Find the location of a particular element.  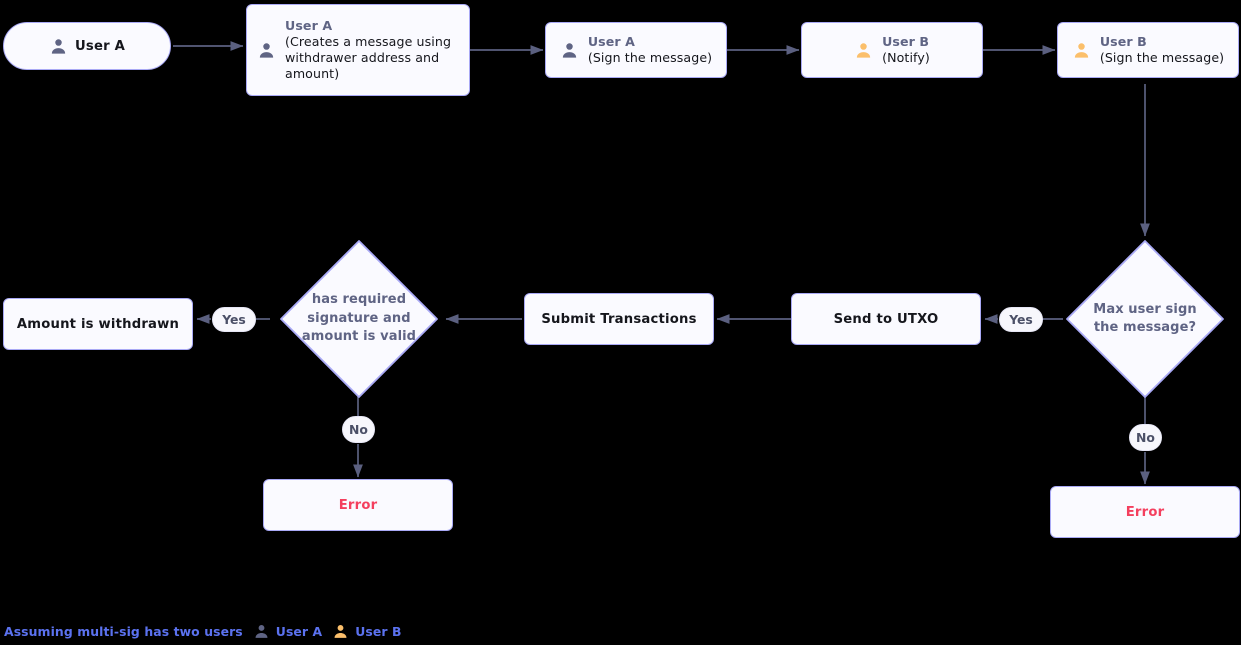

submit-transactions-label: Submit Transactions is located at coordinates (619, 319).